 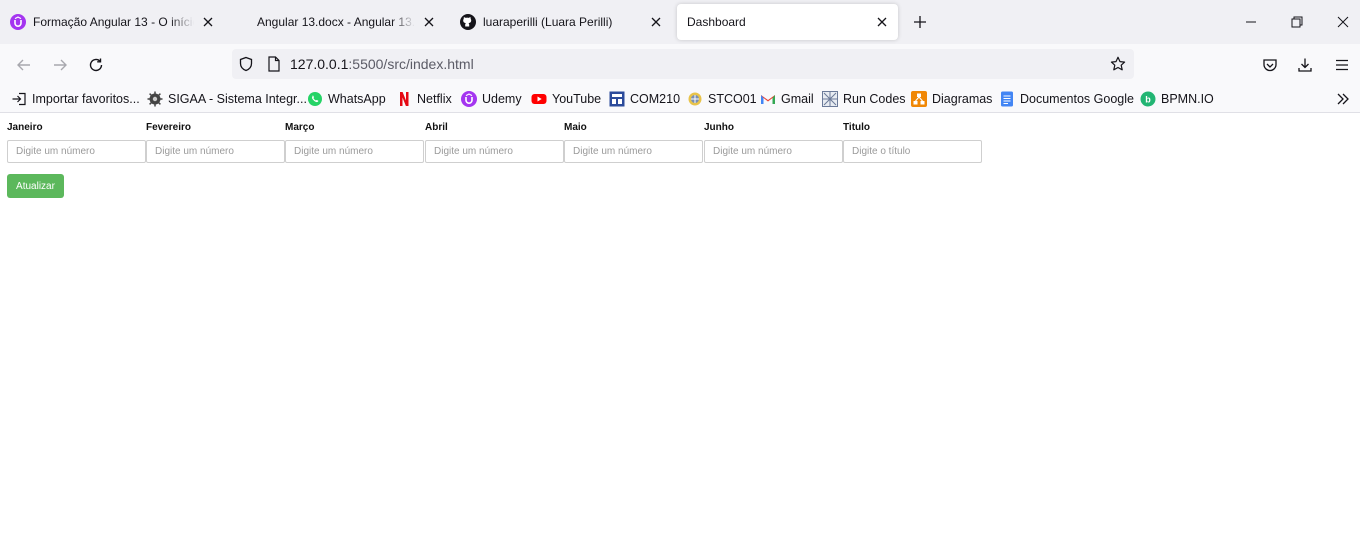 I want to click on bookmark-label: Gmail, so click(x=797, y=99).